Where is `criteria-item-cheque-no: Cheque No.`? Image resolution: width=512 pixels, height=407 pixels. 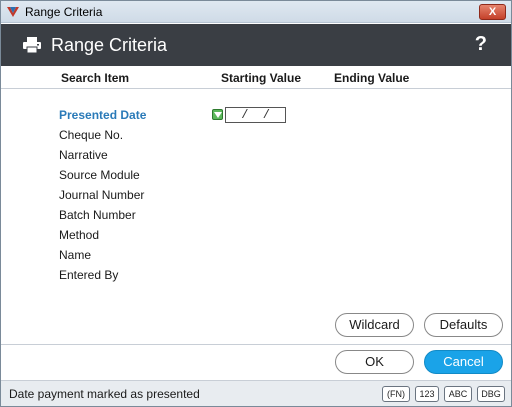
criteria-item-cheque-no: Cheque No. is located at coordinates (91, 135).